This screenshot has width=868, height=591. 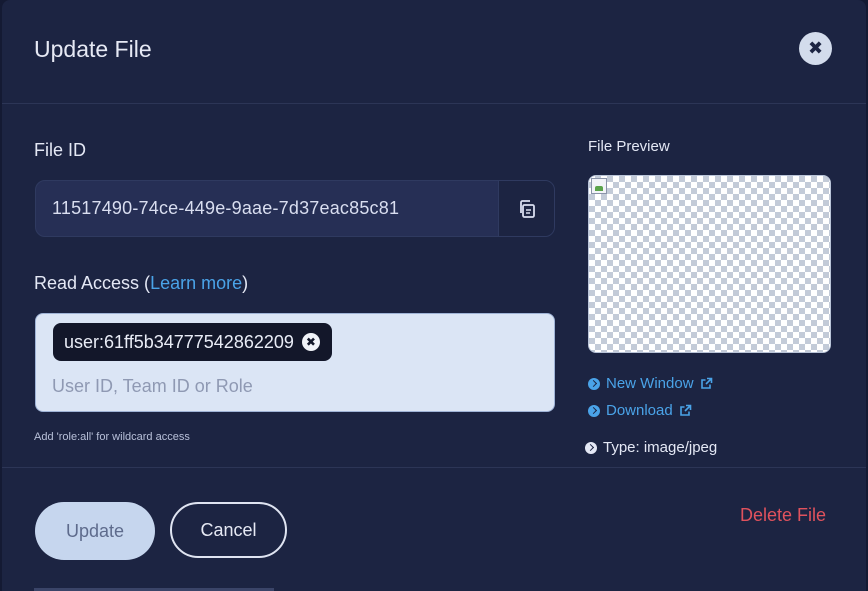 What do you see at coordinates (295, 362) in the screenshot?
I see `read-access-box: user:61ff5b34777542862209 ✖` at bounding box center [295, 362].